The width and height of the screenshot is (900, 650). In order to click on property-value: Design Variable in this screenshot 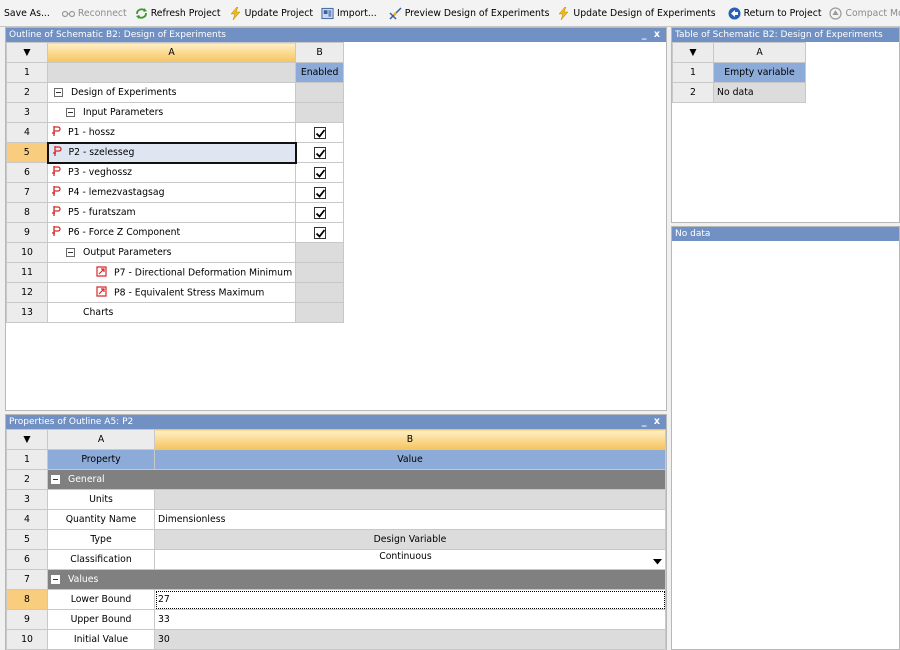, I will do `click(410, 539)`.